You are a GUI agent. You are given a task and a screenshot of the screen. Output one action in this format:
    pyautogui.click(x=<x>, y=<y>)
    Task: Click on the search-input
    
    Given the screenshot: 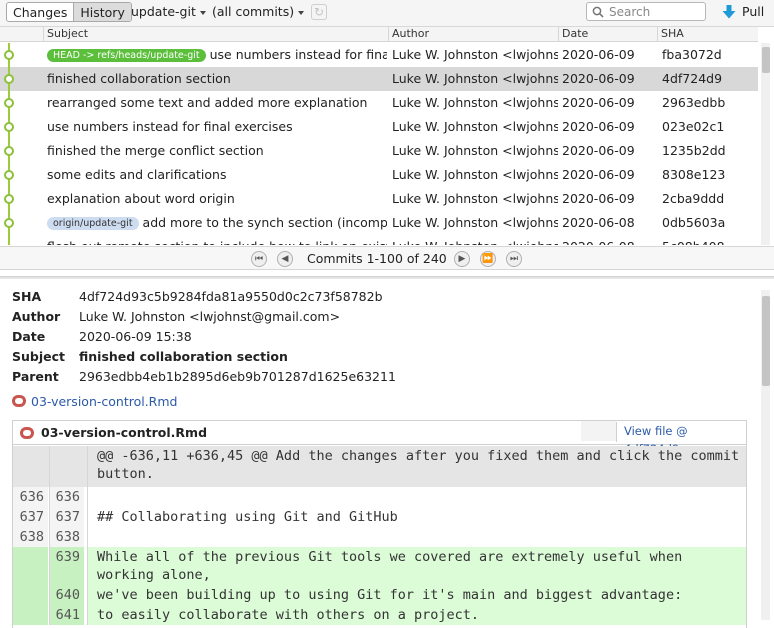 What is the action you would take?
    pyautogui.click(x=656, y=11)
    